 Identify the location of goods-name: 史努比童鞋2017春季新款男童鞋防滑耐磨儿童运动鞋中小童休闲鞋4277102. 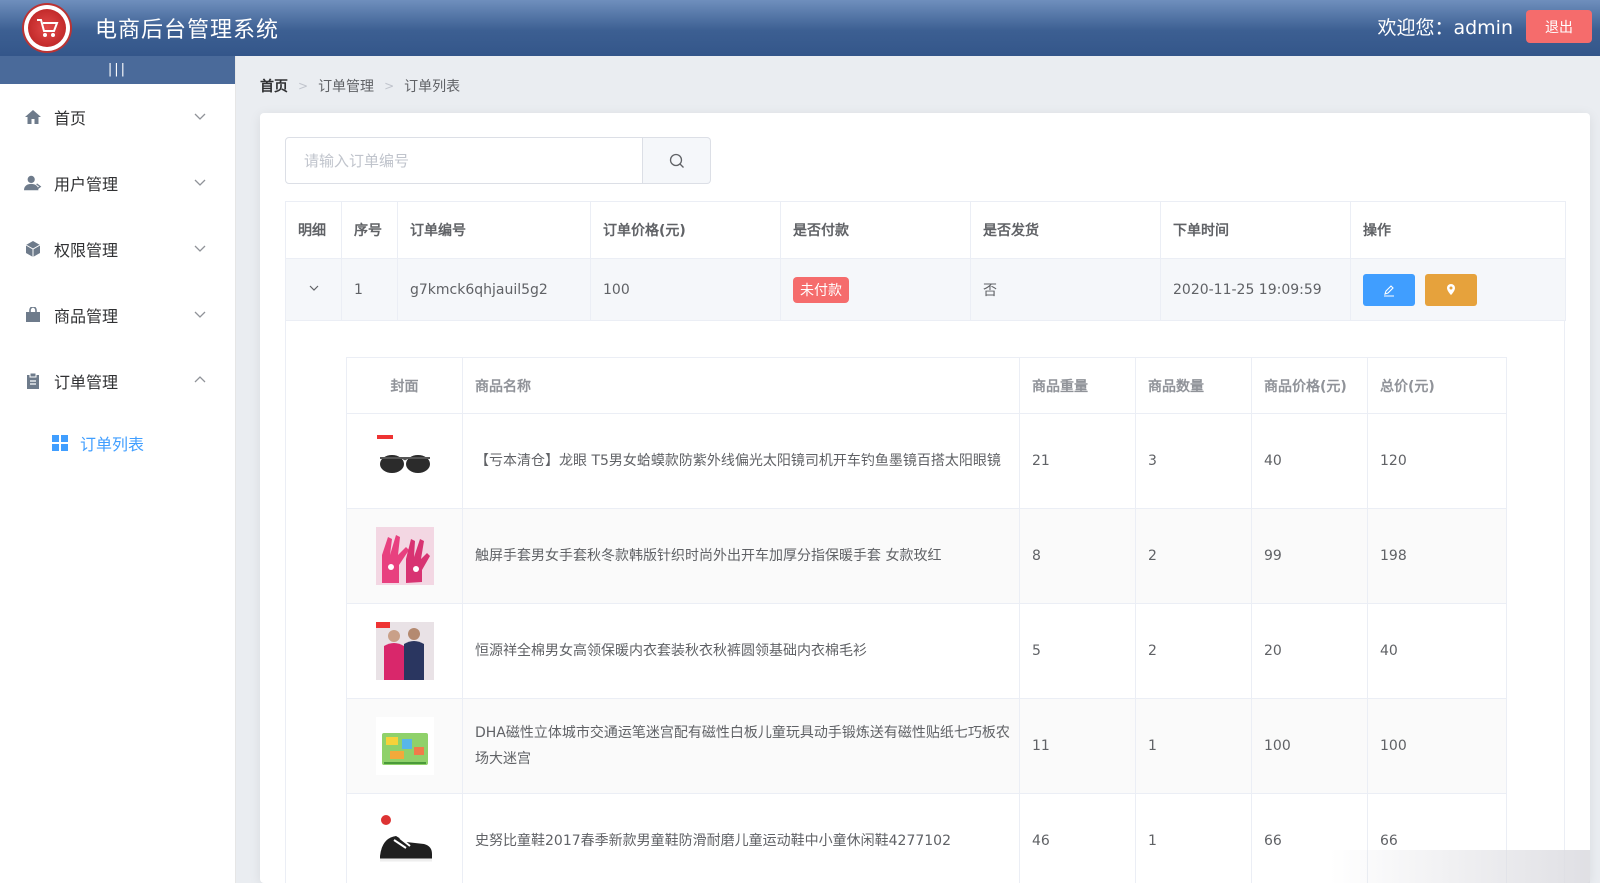
(741, 838).